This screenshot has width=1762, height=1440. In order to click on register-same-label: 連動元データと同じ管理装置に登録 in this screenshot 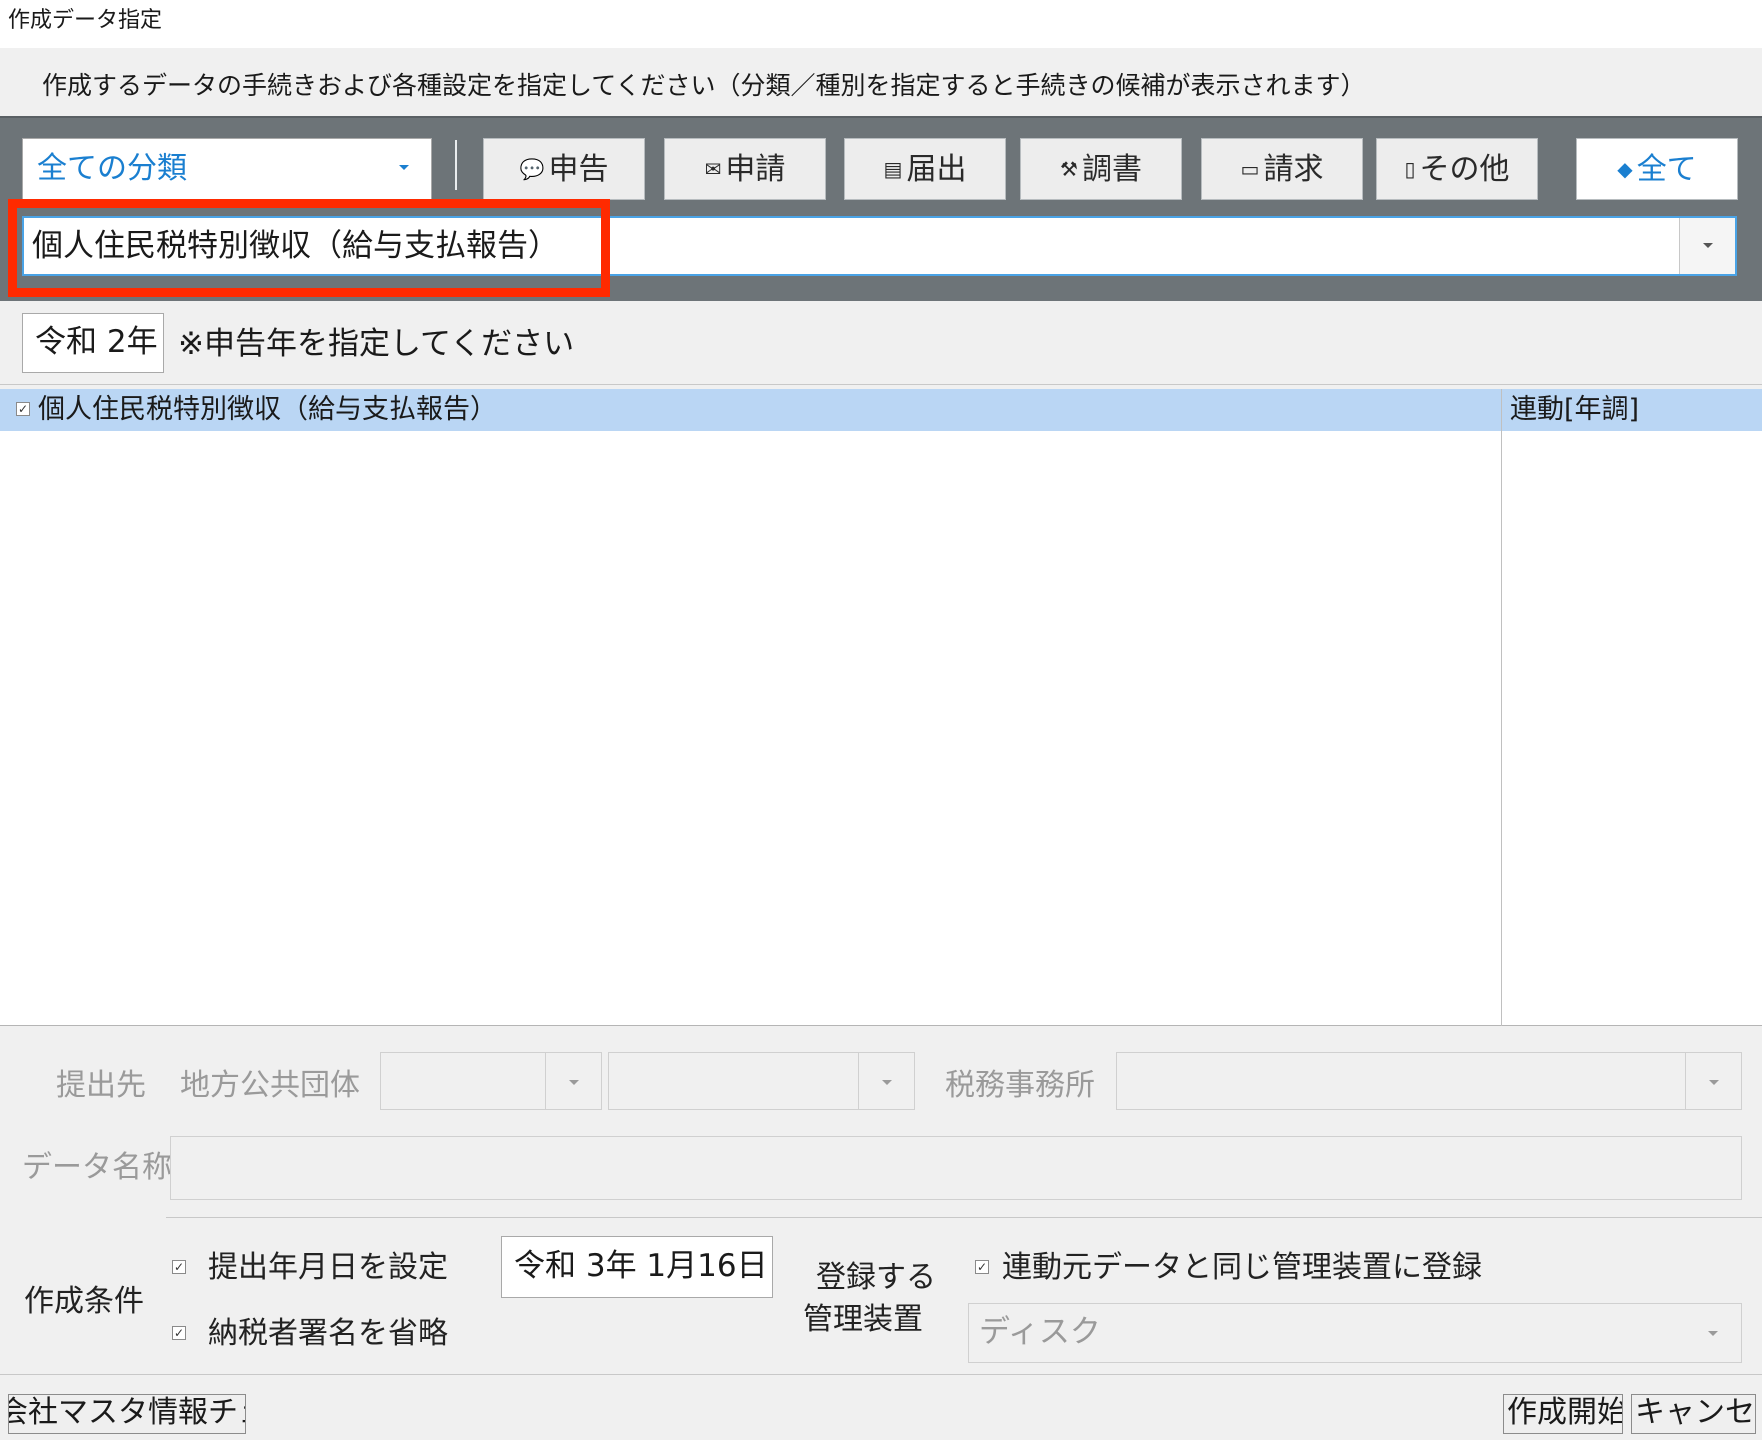, I will do `click(1242, 1267)`.